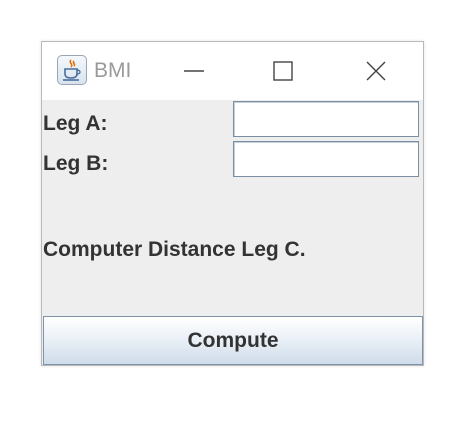 This screenshot has width=459, height=424. What do you see at coordinates (113, 70) in the screenshot?
I see `window-title: BMI` at bounding box center [113, 70].